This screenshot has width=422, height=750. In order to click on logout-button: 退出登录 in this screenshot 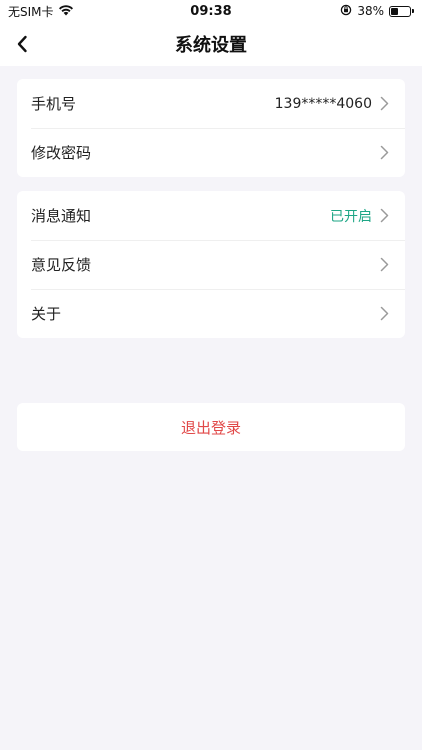, I will do `click(211, 427)`.